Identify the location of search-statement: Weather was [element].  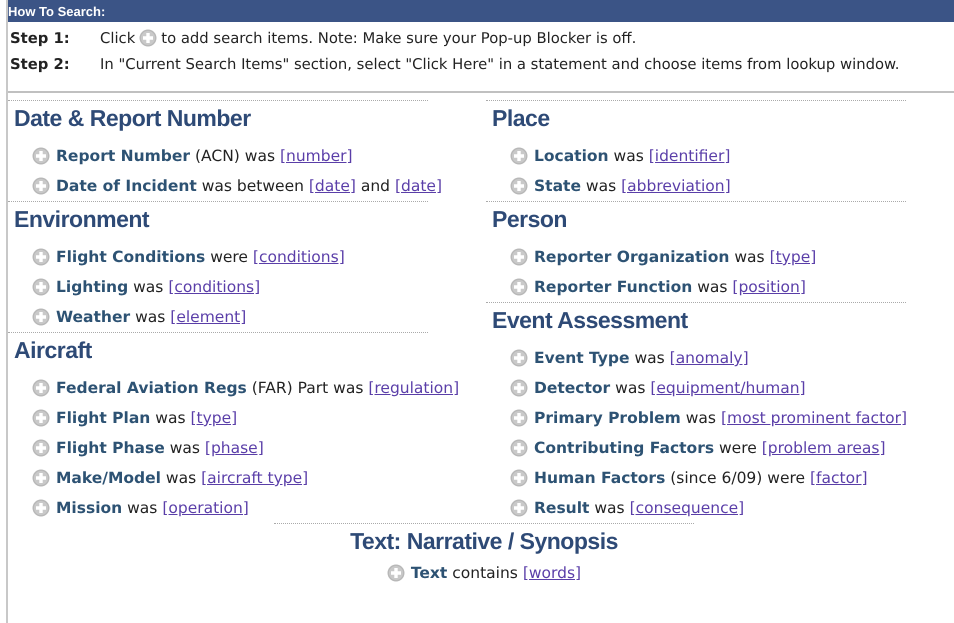
(151, 317).